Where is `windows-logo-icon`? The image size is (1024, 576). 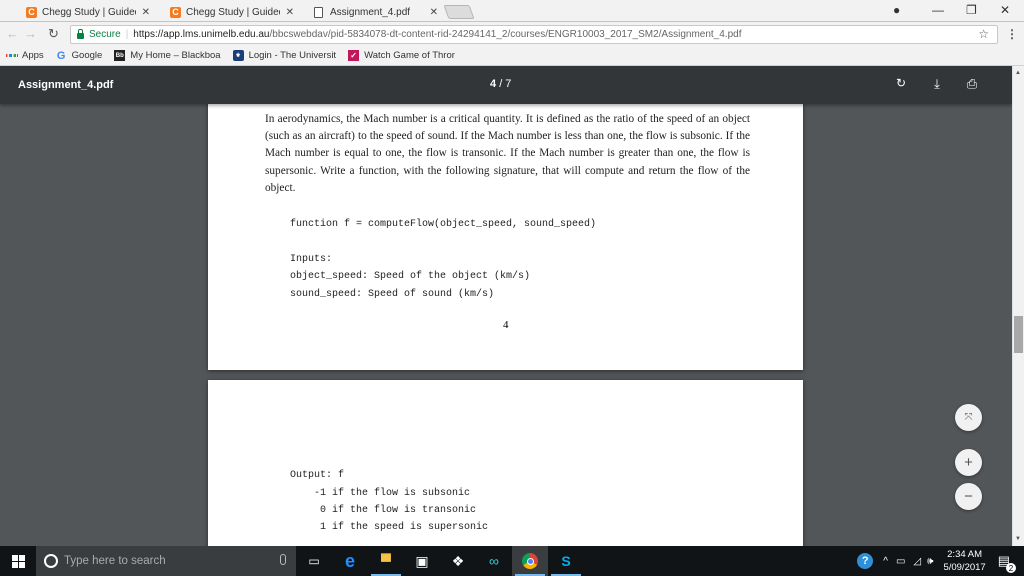
windows-logo-icon is located at coordinates (18, 561).